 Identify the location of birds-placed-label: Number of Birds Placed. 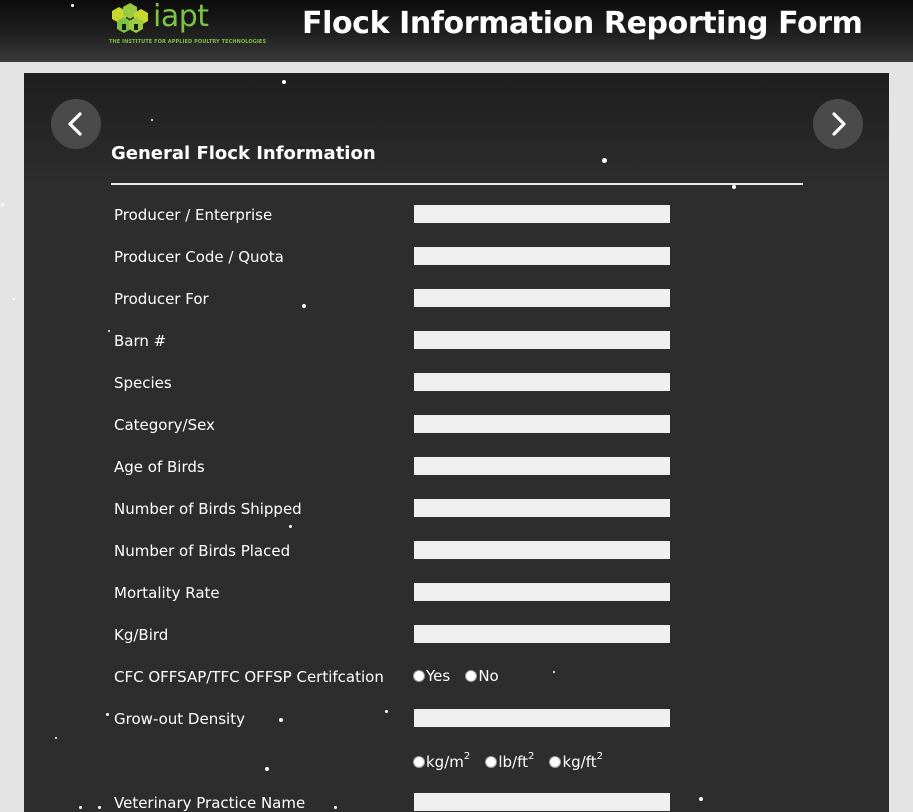
(202, 551).